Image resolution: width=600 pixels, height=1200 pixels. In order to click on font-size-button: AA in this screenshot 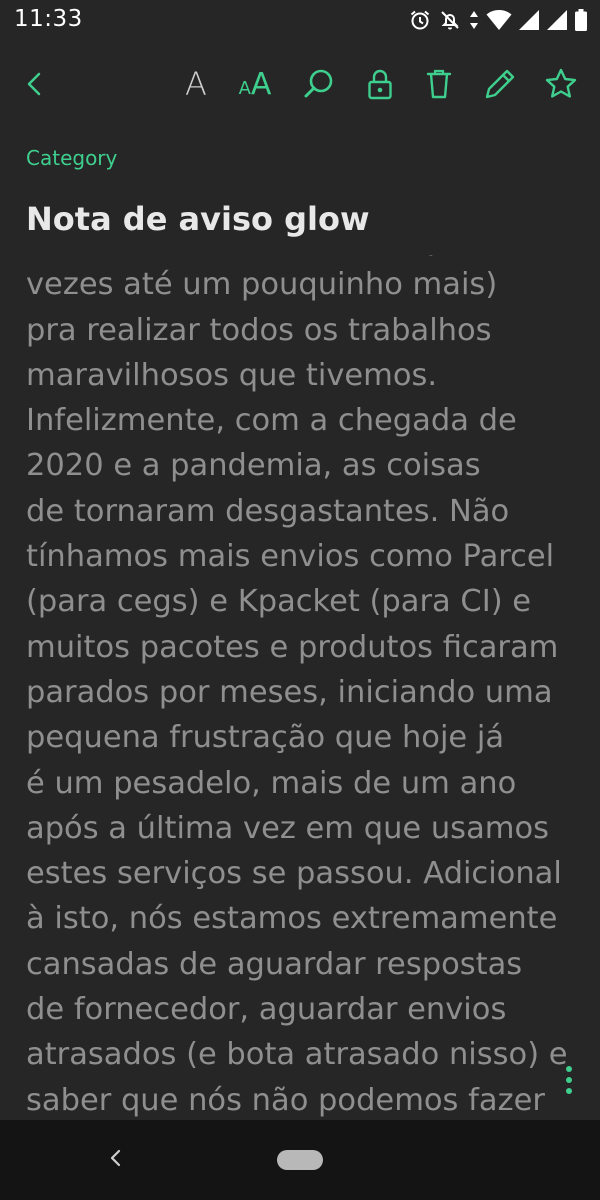, I will do `click(255, 84)`.